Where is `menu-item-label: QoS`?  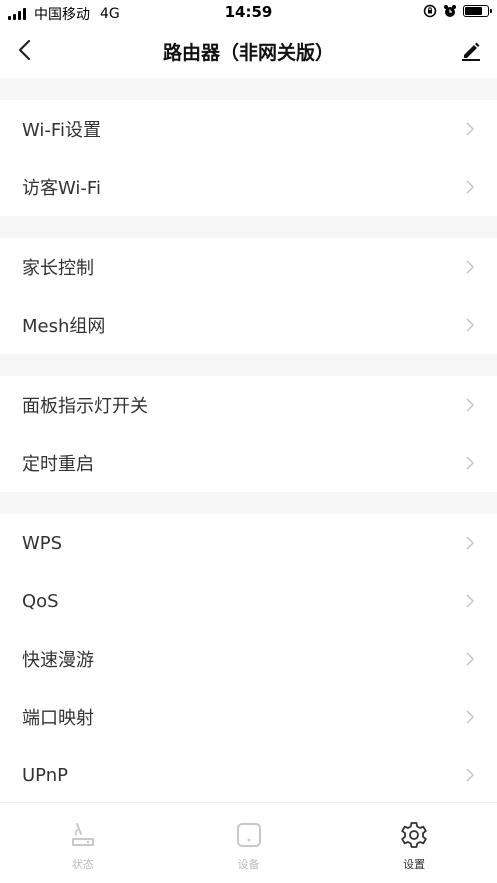
menu-item-label: QoS is located at coordinates (40, 601).